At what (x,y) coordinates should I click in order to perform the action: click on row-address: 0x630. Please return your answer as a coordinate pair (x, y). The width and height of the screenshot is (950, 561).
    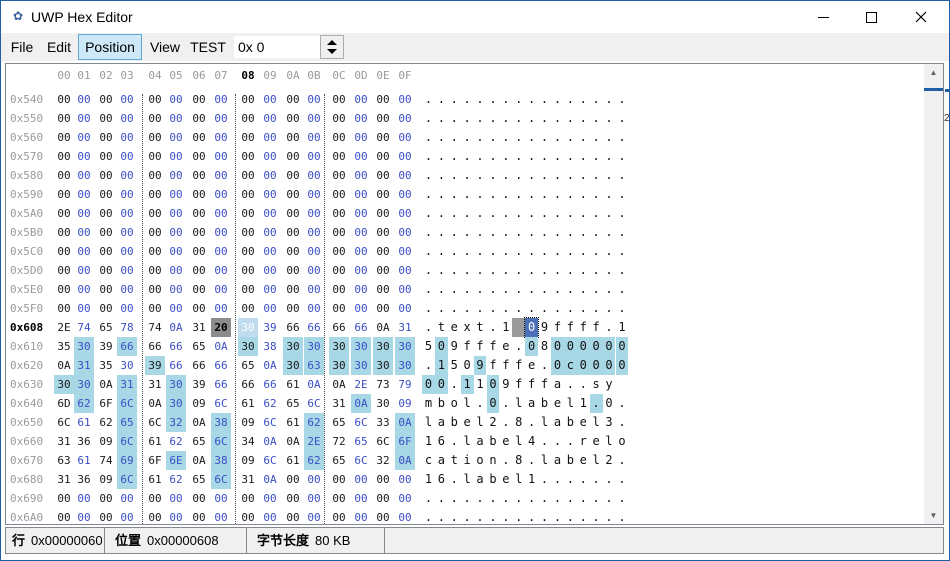
    Looking at the image, I should click on (26, 384).